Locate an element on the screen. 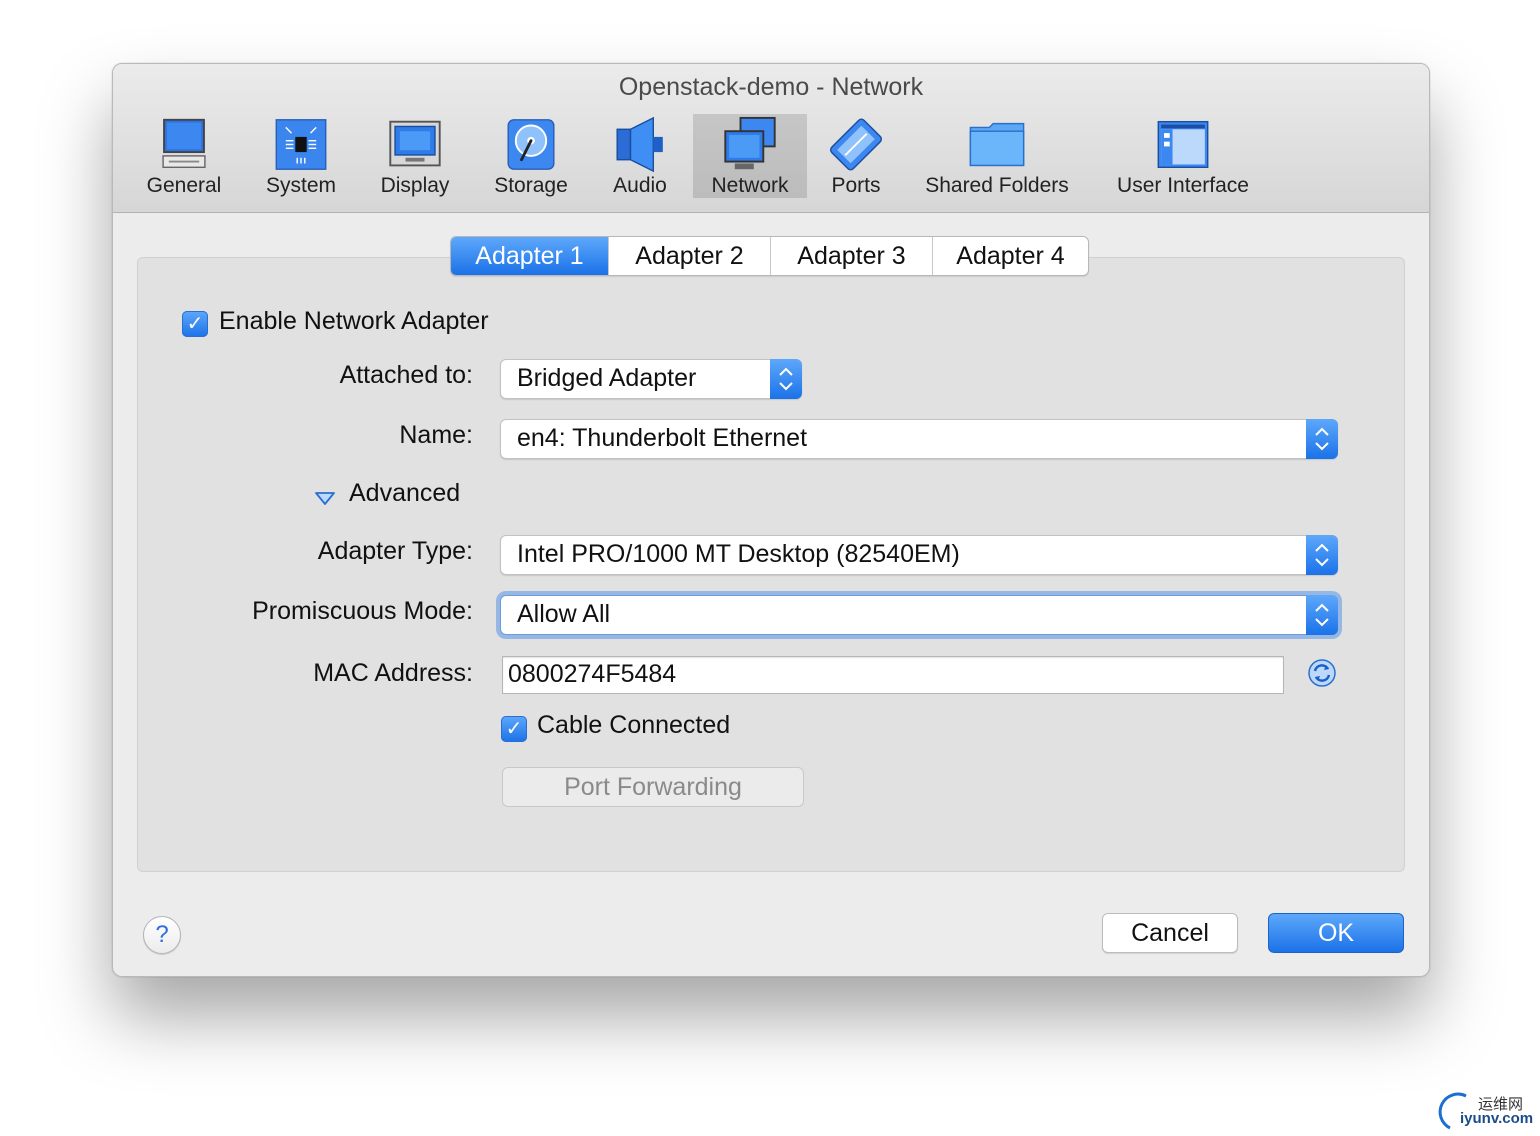  toolbar-audio: Audio is located at coordinates (640, 156).